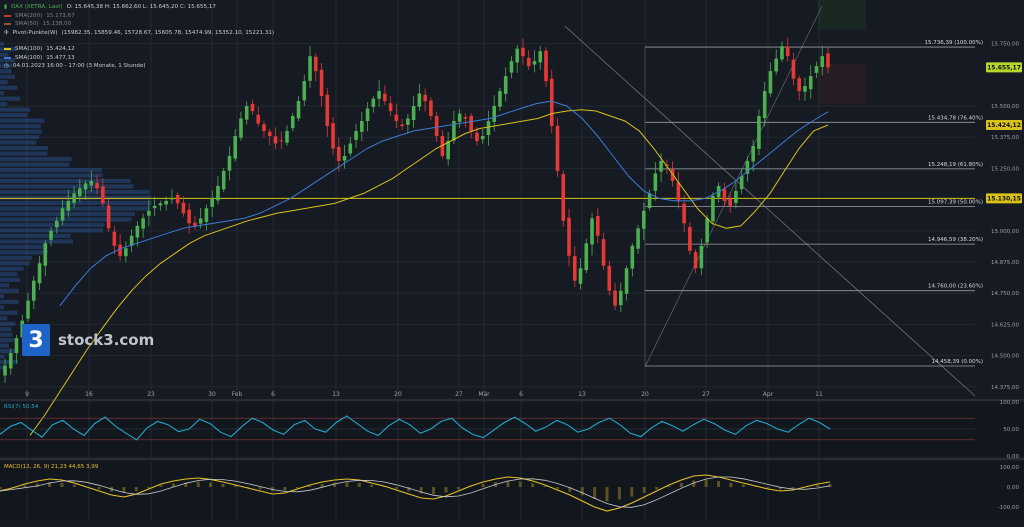  Describe the element at coordinates (6, 66) in the screenshot. I see `clock-icon: ◷` at that location.